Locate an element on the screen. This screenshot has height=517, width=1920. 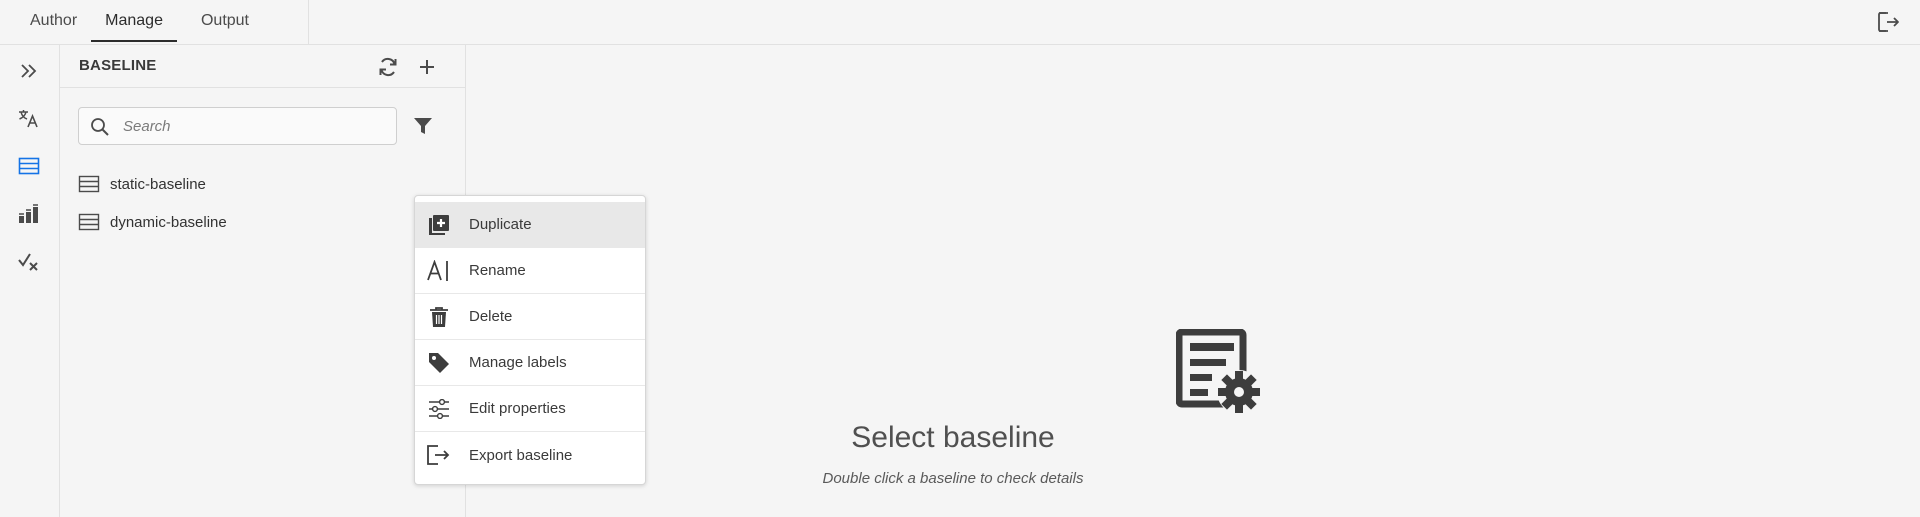
list-item-label: dynamic-baseline is located at coordinates (168, 222).